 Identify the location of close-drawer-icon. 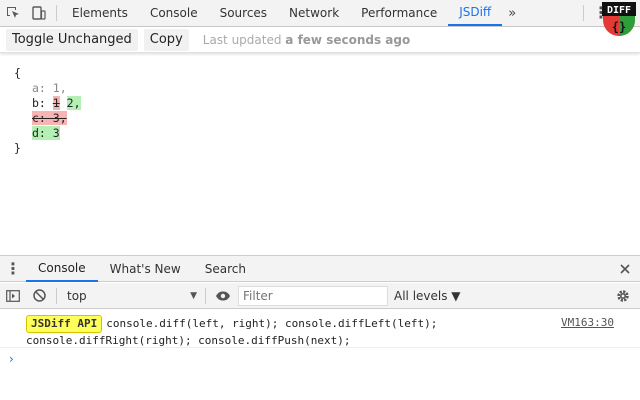
(625, 269).